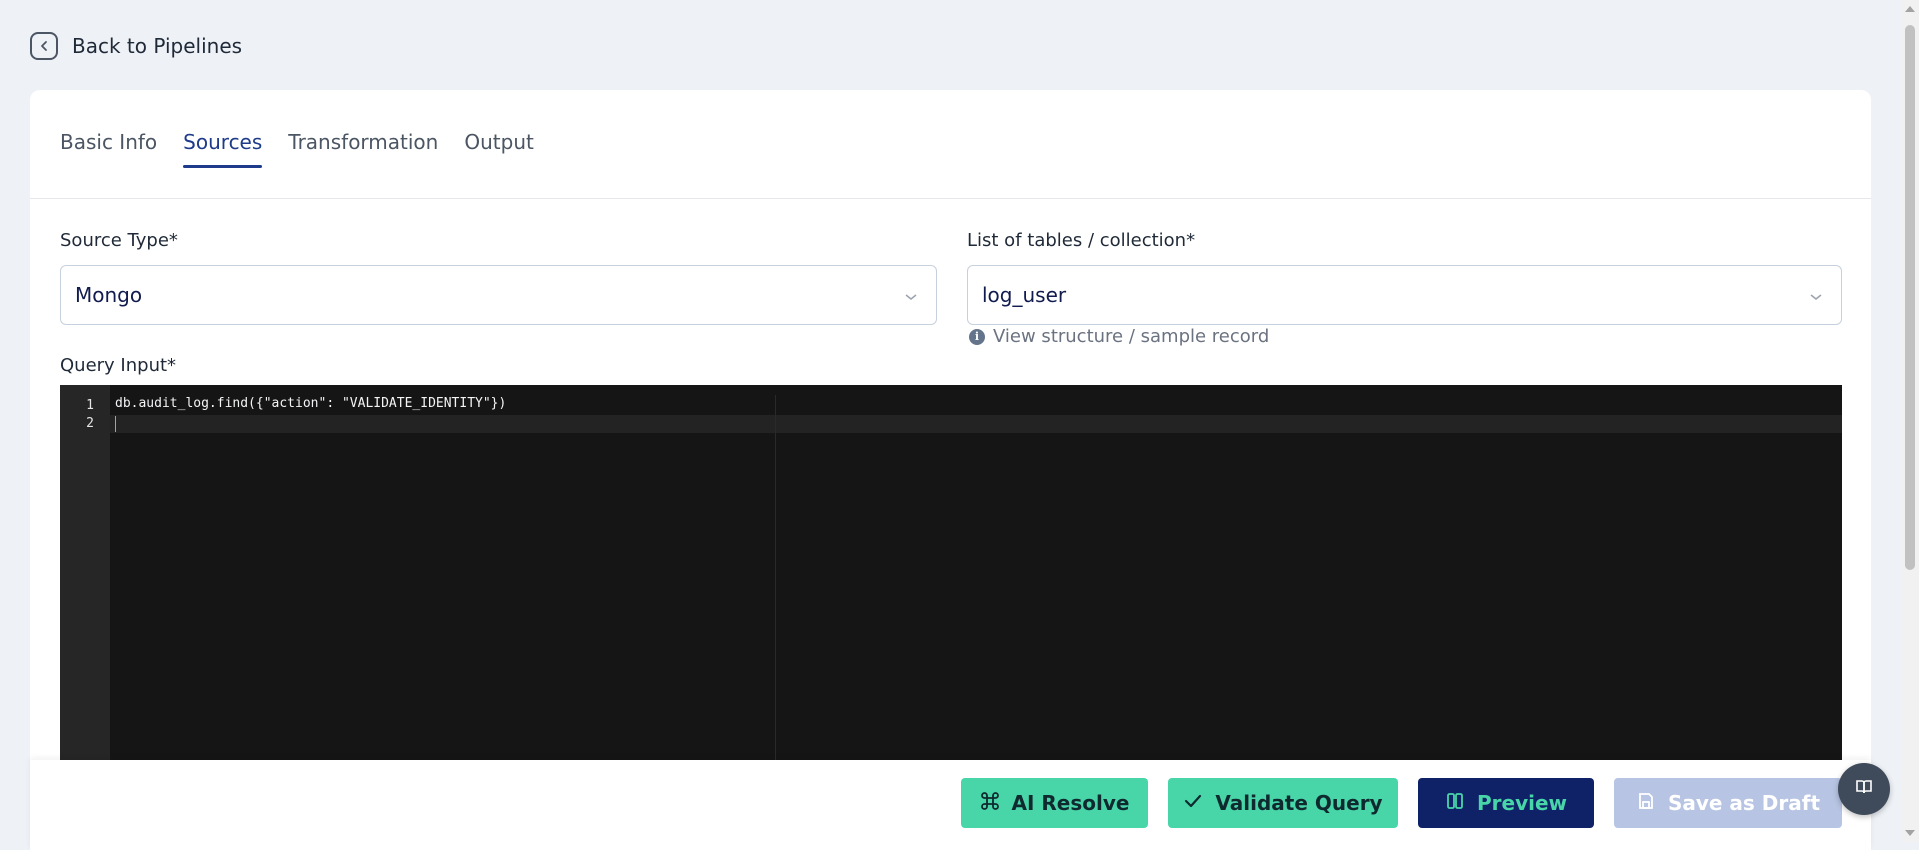  Describe the element at coordinates (1646, 803) in the screenshot. I see `save-icon` at that location.